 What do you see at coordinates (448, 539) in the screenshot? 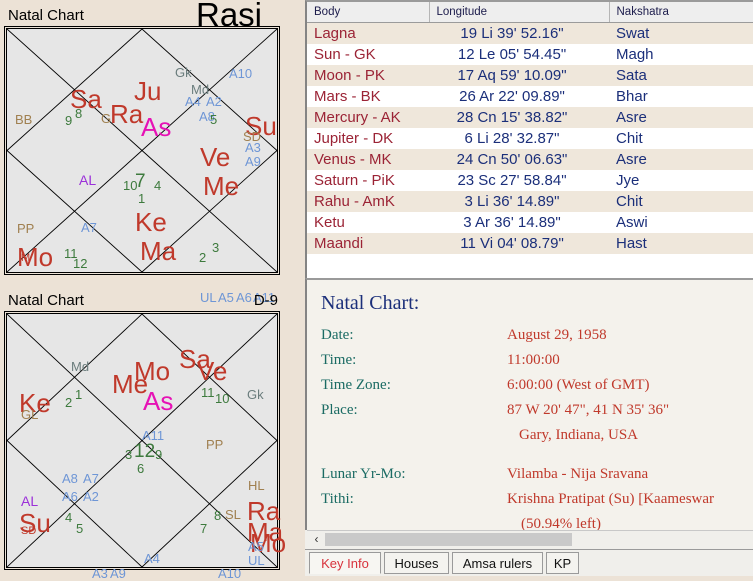
I see `scrollbar-thumb` at bounding box center [448, 539].